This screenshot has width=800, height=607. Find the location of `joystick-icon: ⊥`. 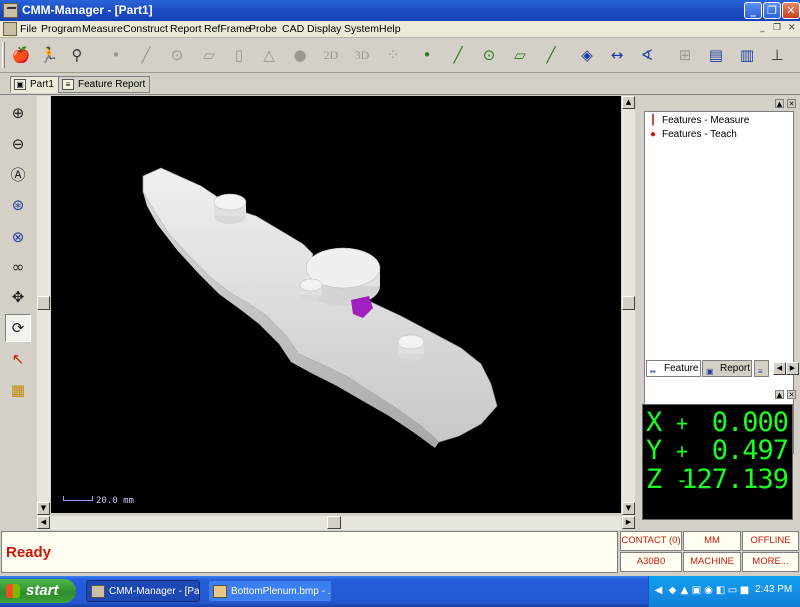

joystick-icon: ⊥ is located at coordinates (777, 55).